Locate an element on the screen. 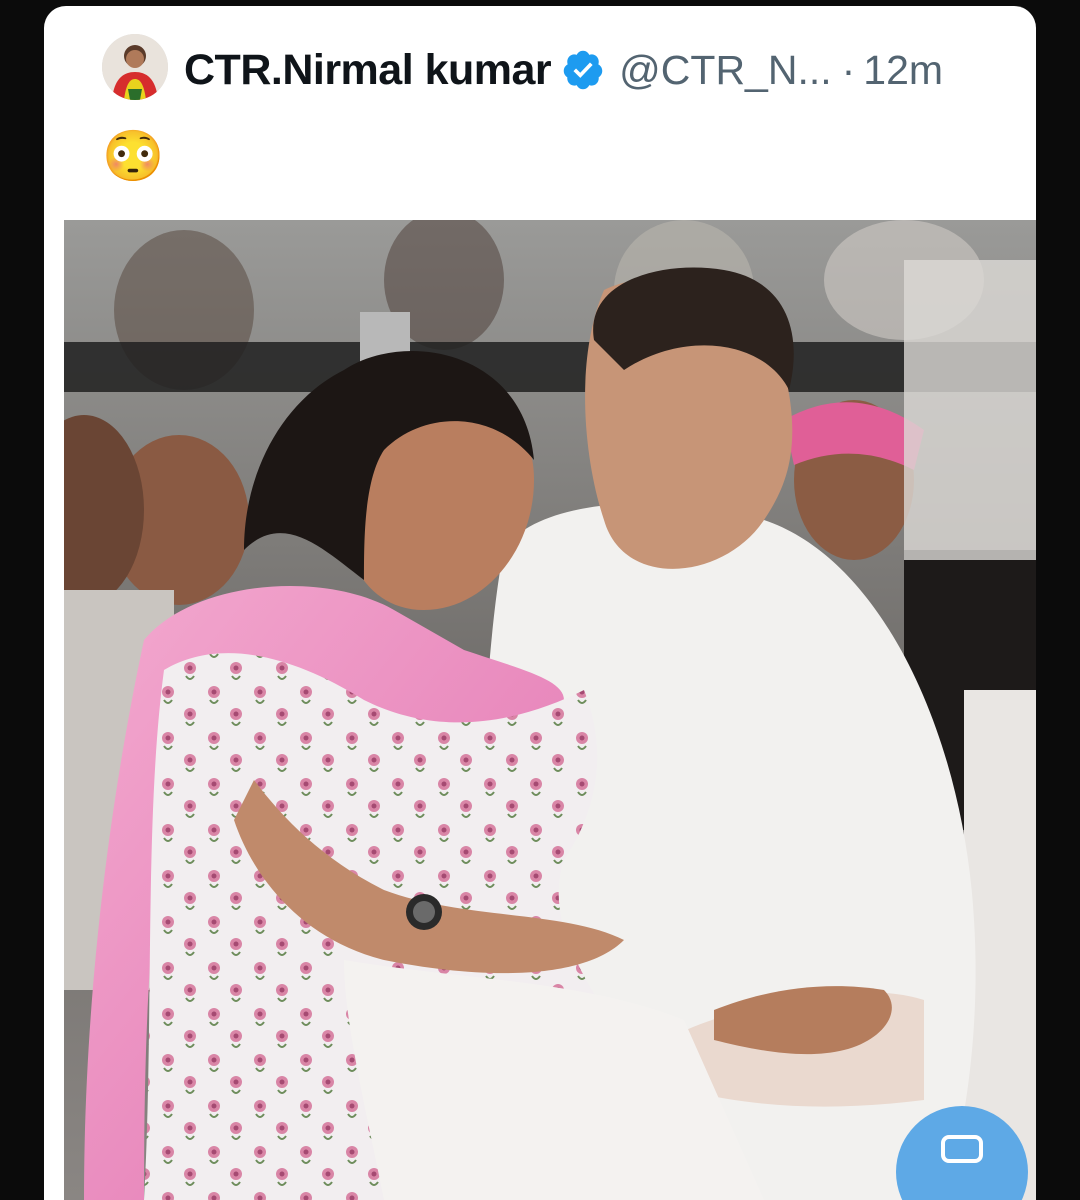 This screenshot has height=1200, width=1080. tweet-header: CTR.Nirmal kumar @CTR_N... · 12m is located at coordinates (540, 66).